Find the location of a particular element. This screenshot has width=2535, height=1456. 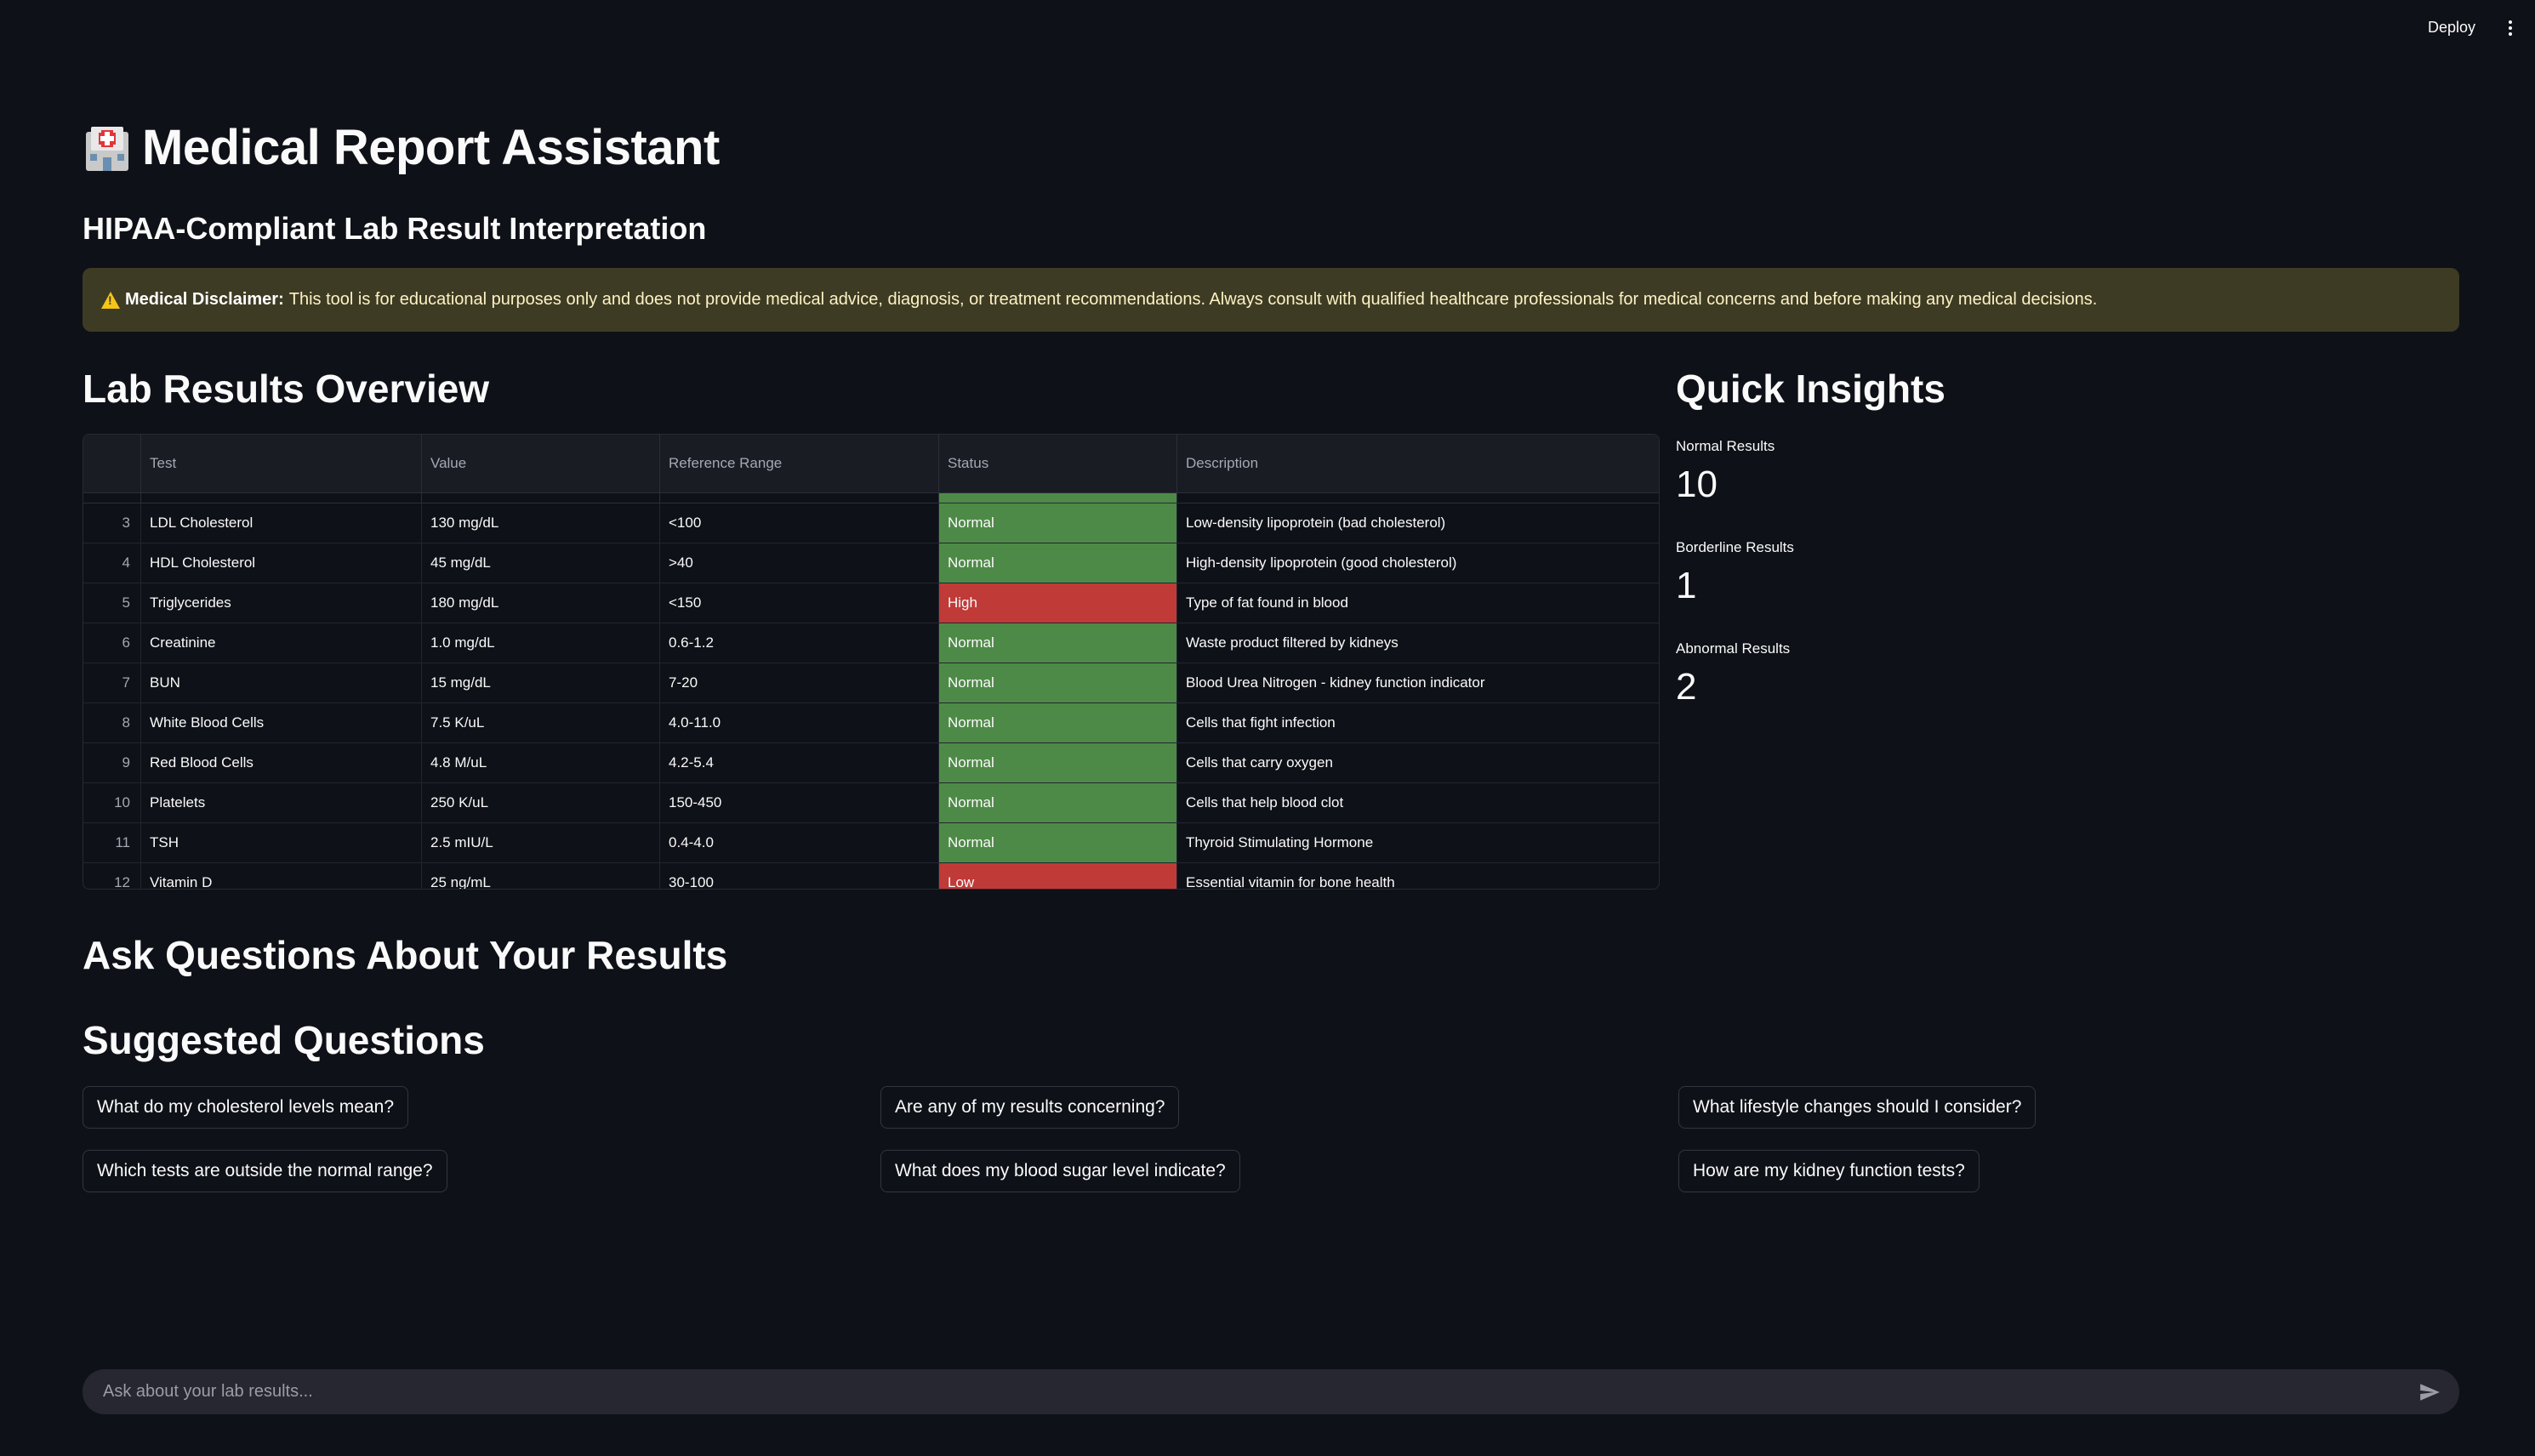

description-cell: Cells that carry oxygen is located at coordinates (1418, 762).